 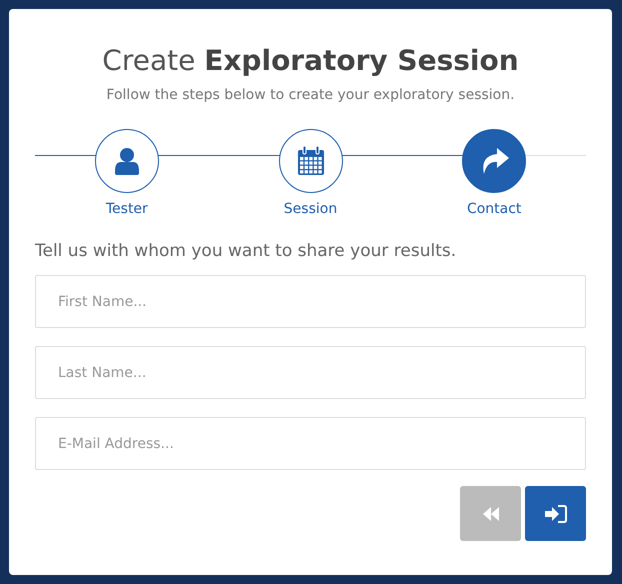 What do you see at coordinates (310, 61) in the screenshot?
I see `dialog-title: Create Exploratory Session` at bounding box center [310, 61].